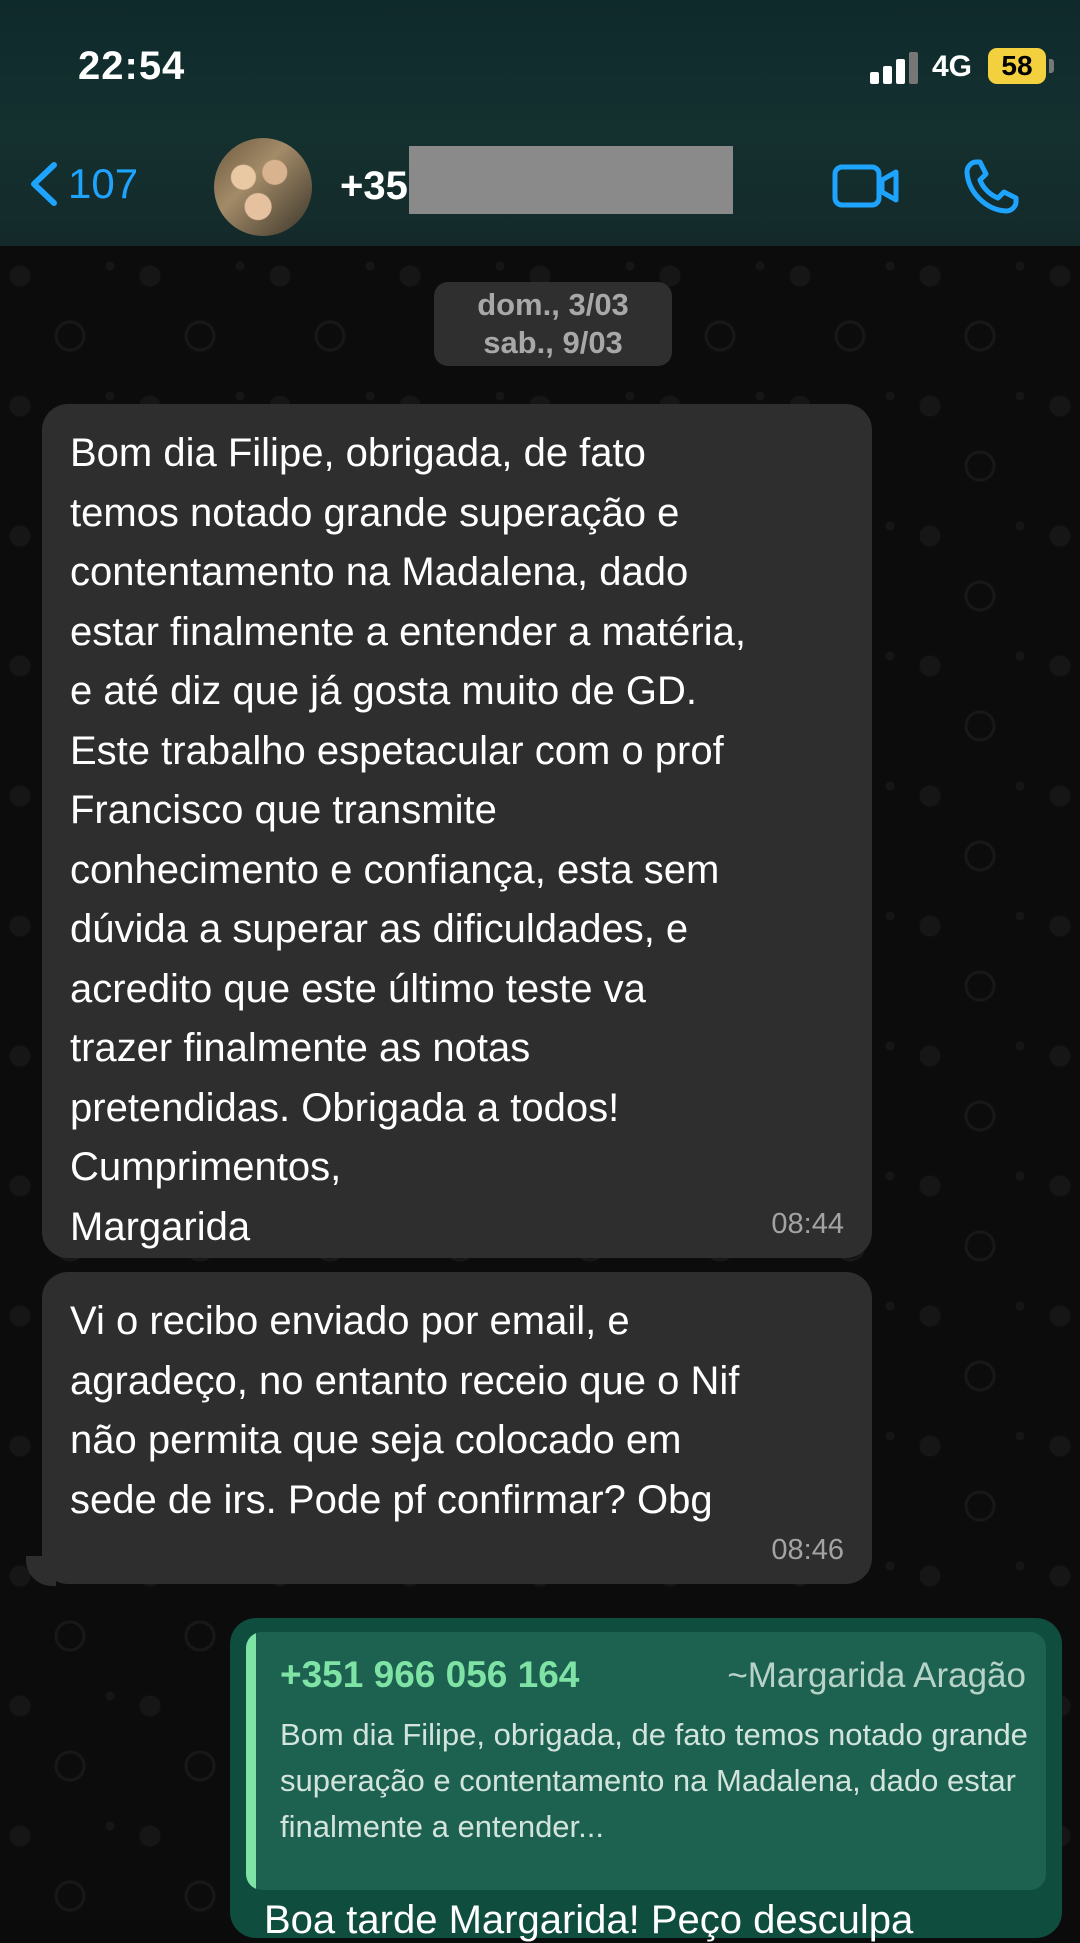 The image size is (1080, 1943). Describe the element at coordinates (991, 187) in the screenshot. I see `phone-call-icon` at that location.